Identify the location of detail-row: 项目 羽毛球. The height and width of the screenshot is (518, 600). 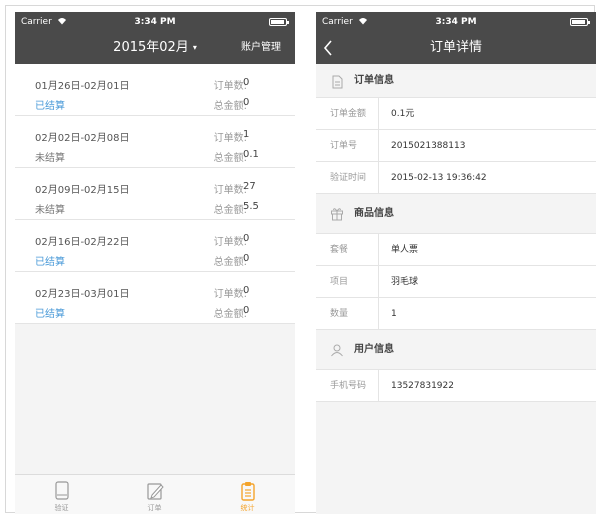
(456, 282).